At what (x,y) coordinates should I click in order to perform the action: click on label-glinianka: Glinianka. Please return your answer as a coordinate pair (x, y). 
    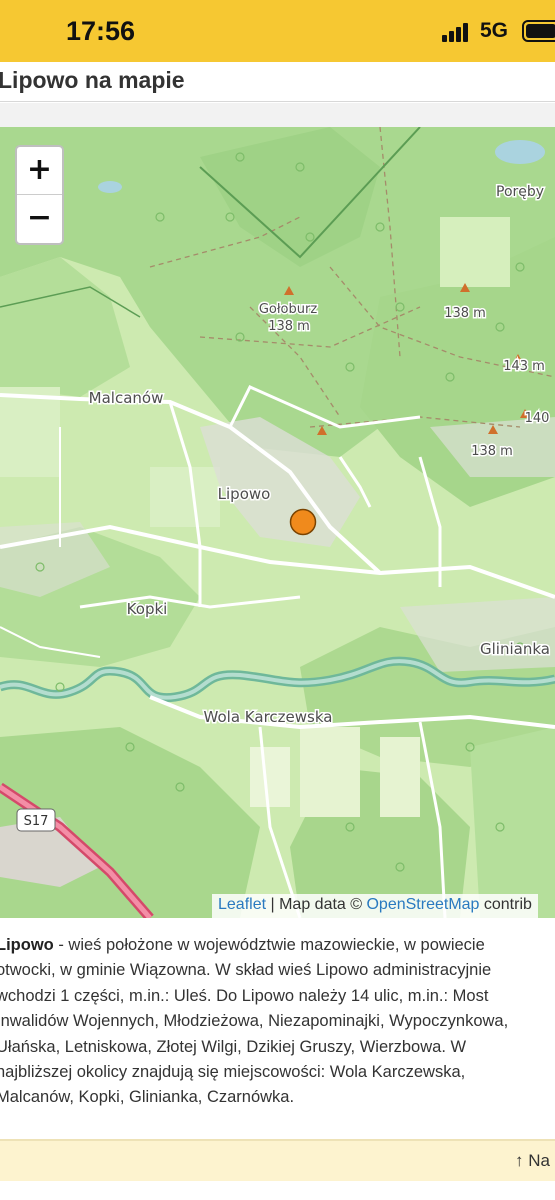
    Looking at the image, I should click on (515, 649).